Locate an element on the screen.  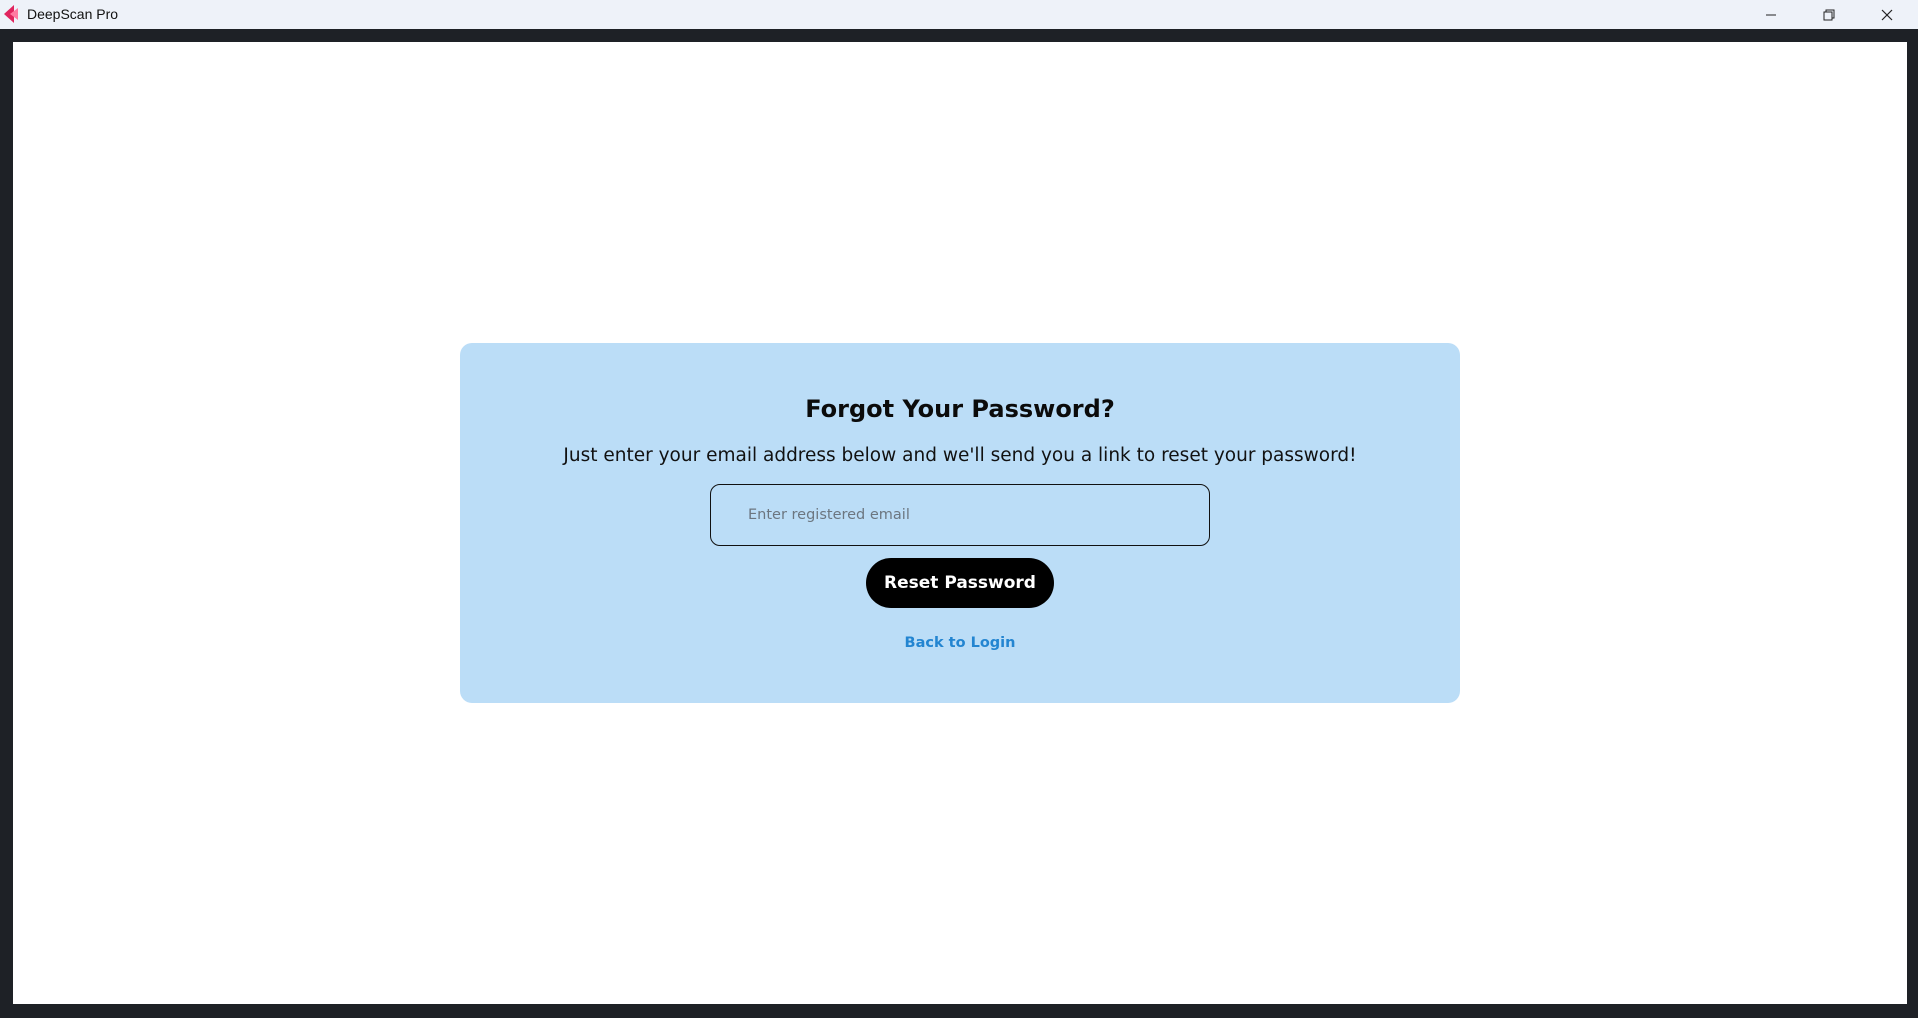
reset-password-button: Reset Password is located at coordinates (960, 583).